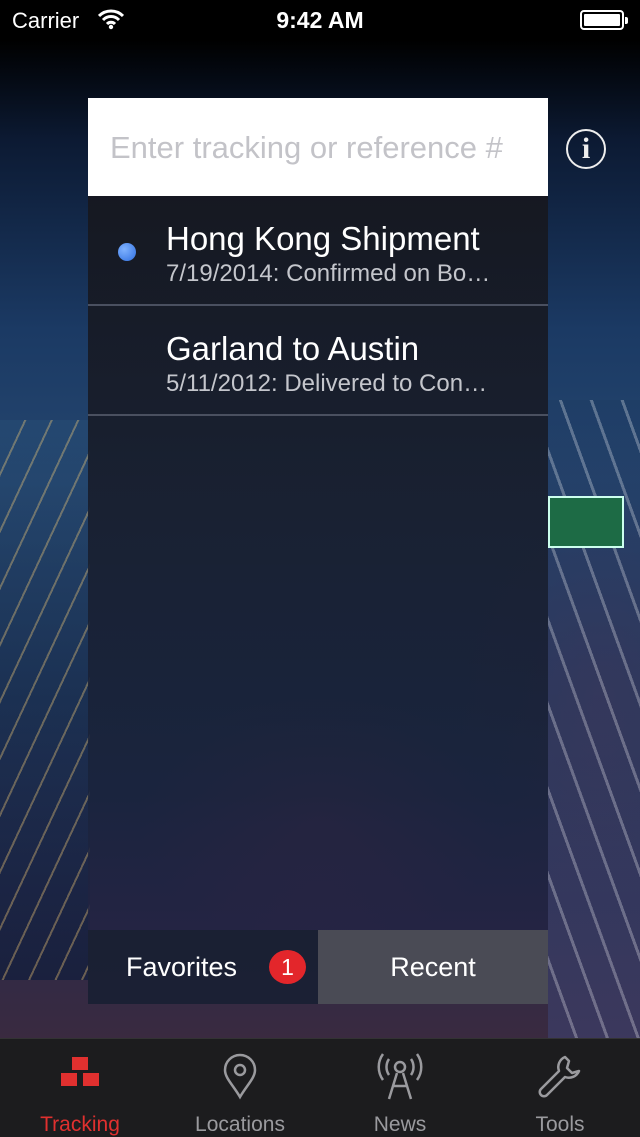 The width and height of the screenshot is (640, 1137). I want to click on favorites-count-badge: 1, so click(287, 967).